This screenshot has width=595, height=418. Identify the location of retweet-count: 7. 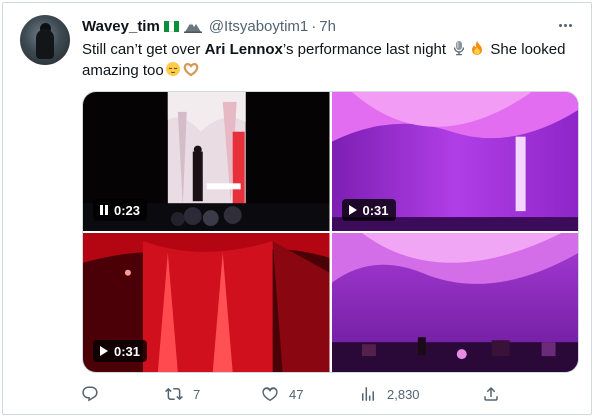
(197, 394).